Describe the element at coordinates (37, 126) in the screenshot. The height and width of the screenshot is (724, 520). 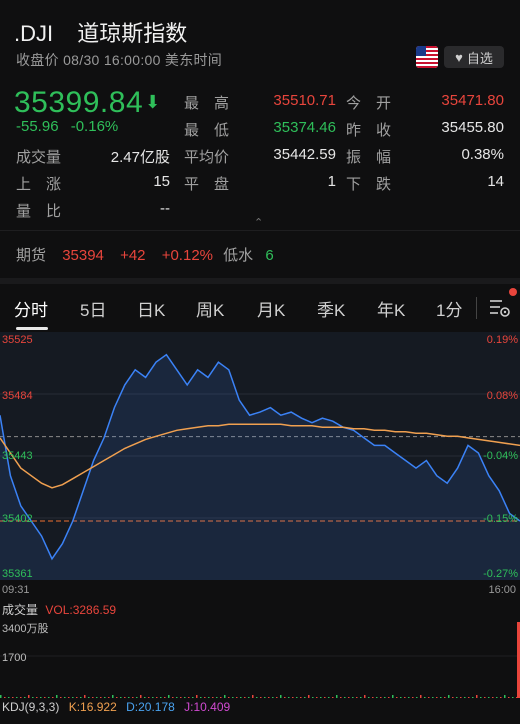
I see `change-value: -55.96` at that location.